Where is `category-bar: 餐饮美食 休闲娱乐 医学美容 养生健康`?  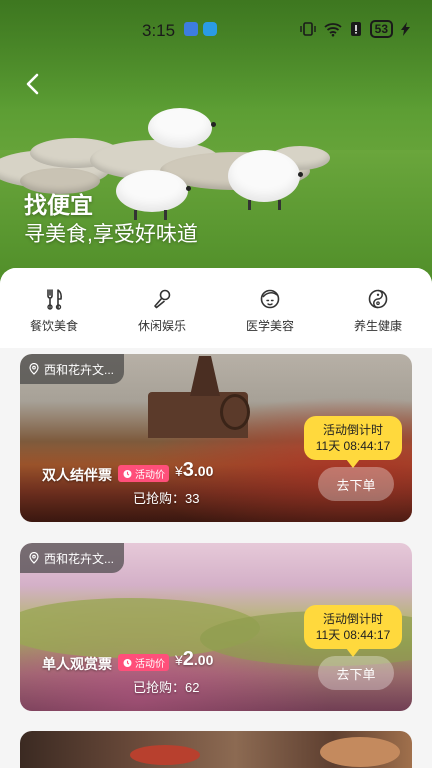
category-bar: 餐饮美食 休闲娱乐 医学美容 养生健康 is located at coordinates (216, 308).